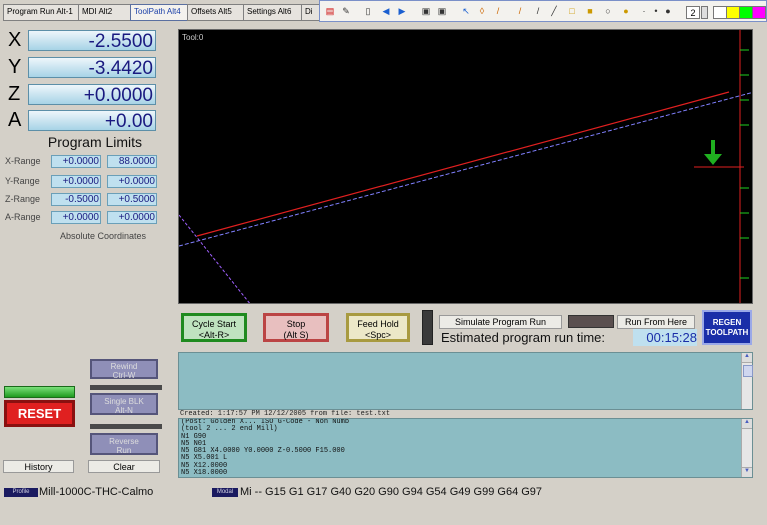 This screenshot has width=767, height=525. I want to click on feed-hold-shortcut: <Spc>, so click(378, 335).